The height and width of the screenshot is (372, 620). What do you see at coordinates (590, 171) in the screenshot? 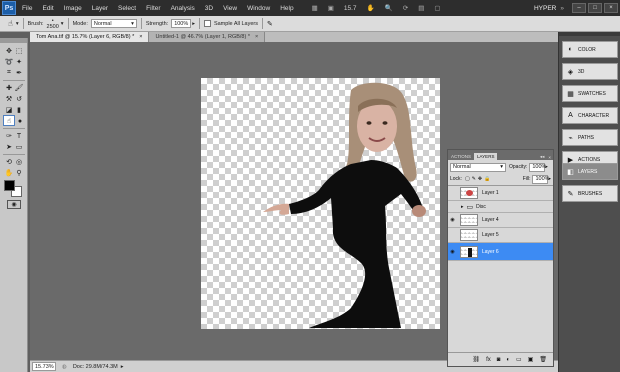
I see `dock-layers: ◧ LAYERS` at bounding box center [590, 171].